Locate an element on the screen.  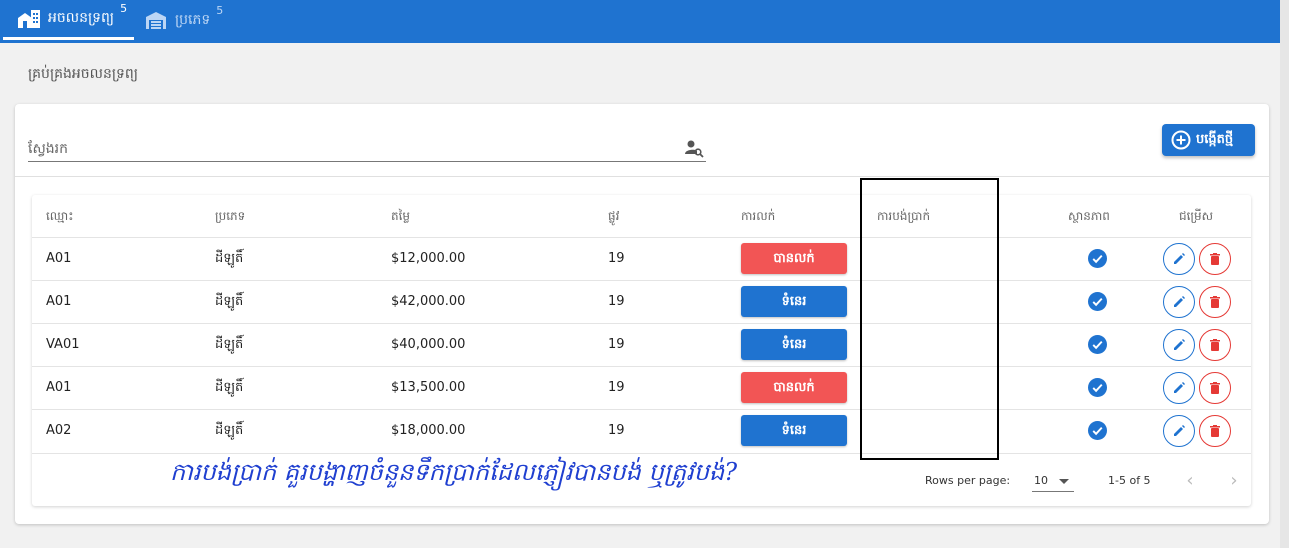
previous-page-button: ‹ is located at coordinates (1190, 481).